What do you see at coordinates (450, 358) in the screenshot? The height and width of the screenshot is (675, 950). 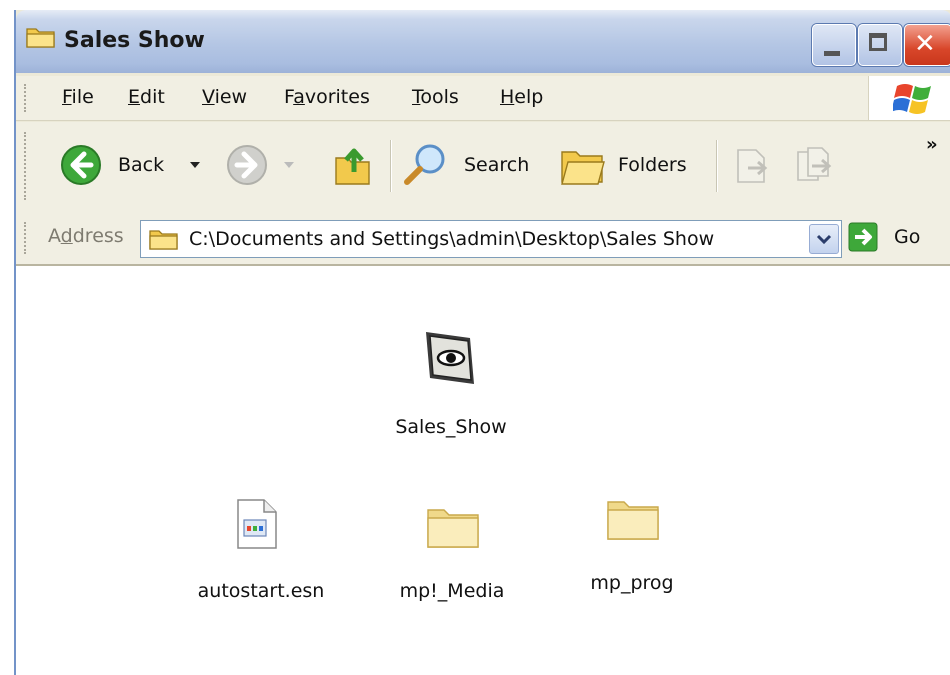 I see `slideshow-app-icon` at bounding box center [450, 358].